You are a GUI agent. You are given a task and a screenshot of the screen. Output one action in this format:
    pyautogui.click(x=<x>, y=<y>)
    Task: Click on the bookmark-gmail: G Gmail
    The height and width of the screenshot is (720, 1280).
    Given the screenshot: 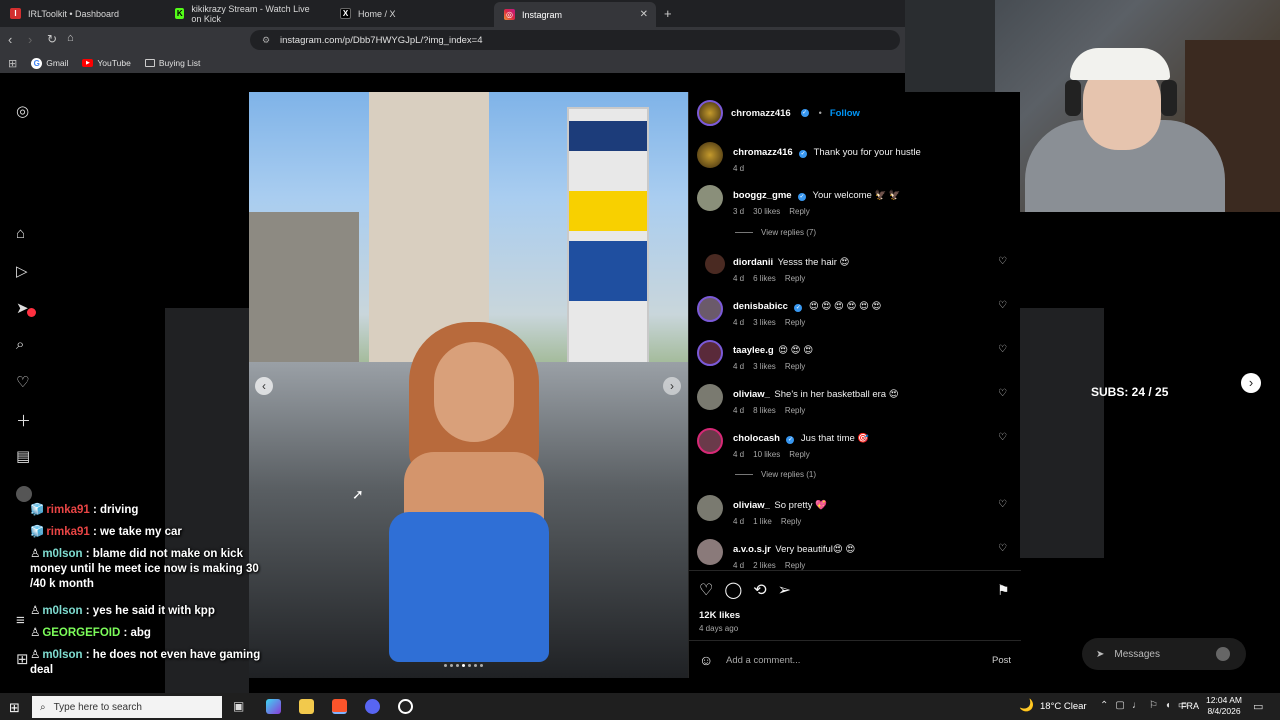 What is the action you would take?
    pyautogui.click(x=49, y=63)
    